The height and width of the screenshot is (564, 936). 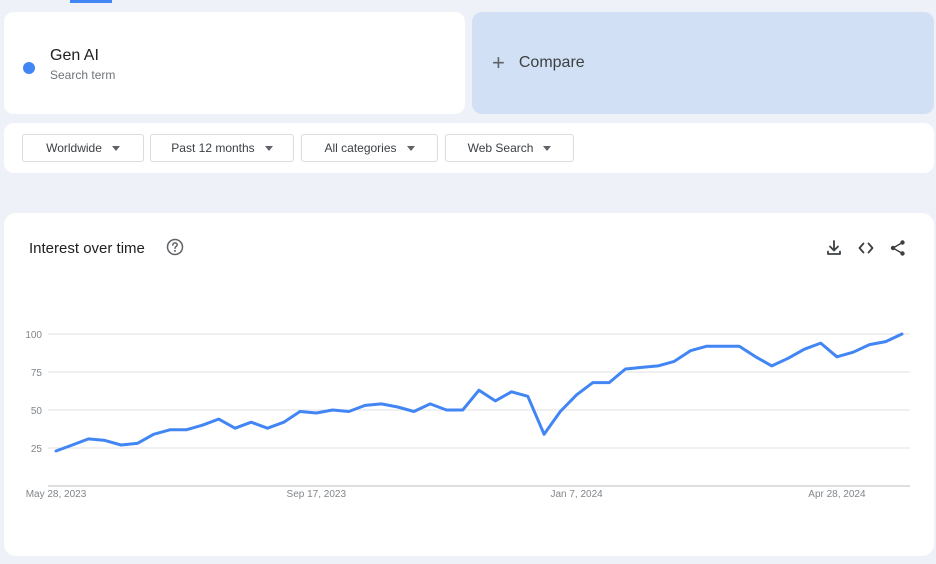 What do you see at coordinates (37, 373) in the screenshot?
I see `y-tick-label: 75` at bounding box center [37, 373].